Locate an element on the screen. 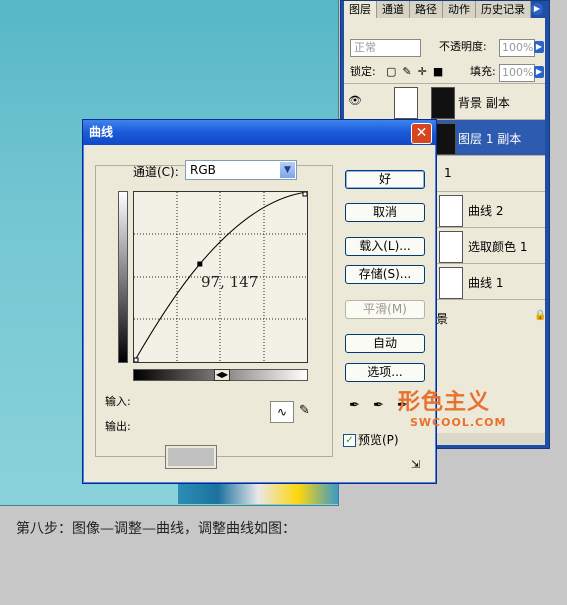 This screenshot has width=567, height=605. preview-label: 预览(P) is located at coordinates (378, 440).